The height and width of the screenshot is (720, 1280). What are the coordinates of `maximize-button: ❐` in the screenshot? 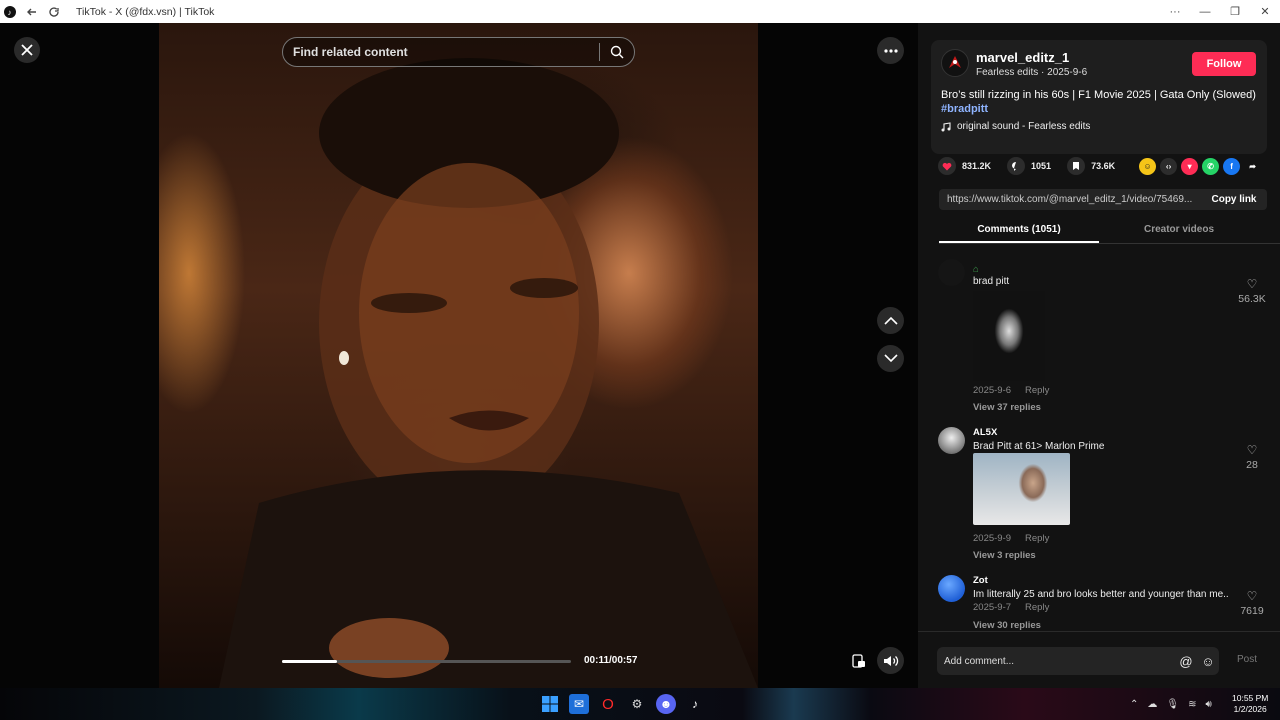 It's located at (1235, 11).